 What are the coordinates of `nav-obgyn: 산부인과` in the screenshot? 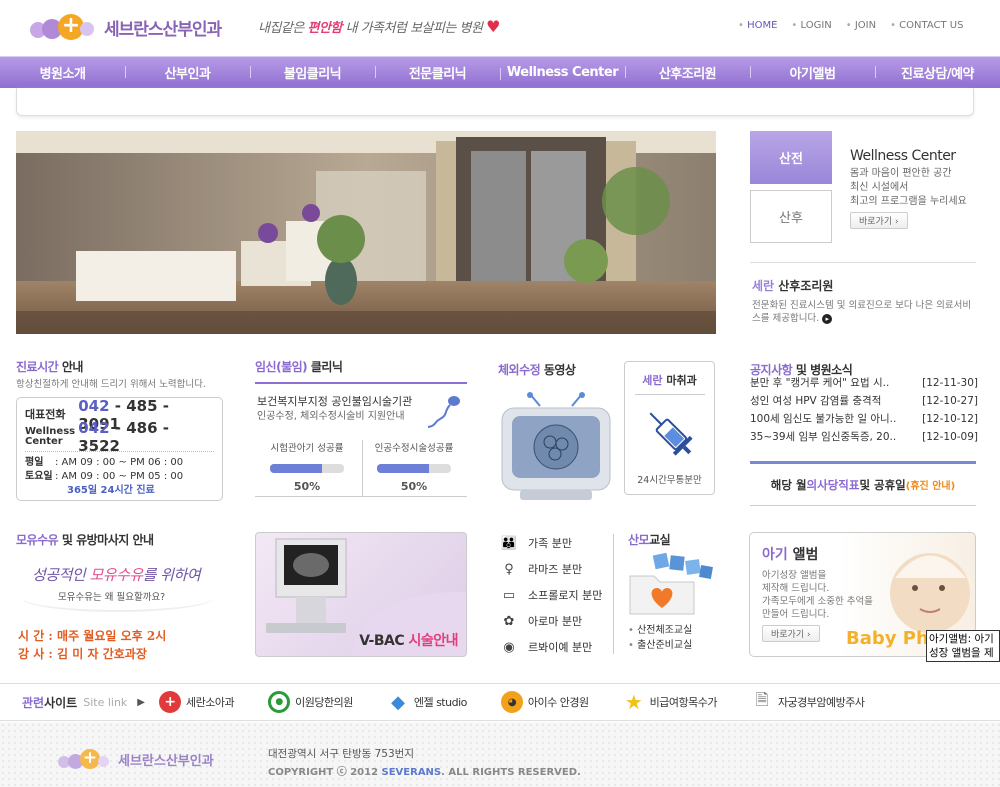 It's located at (187, 72).